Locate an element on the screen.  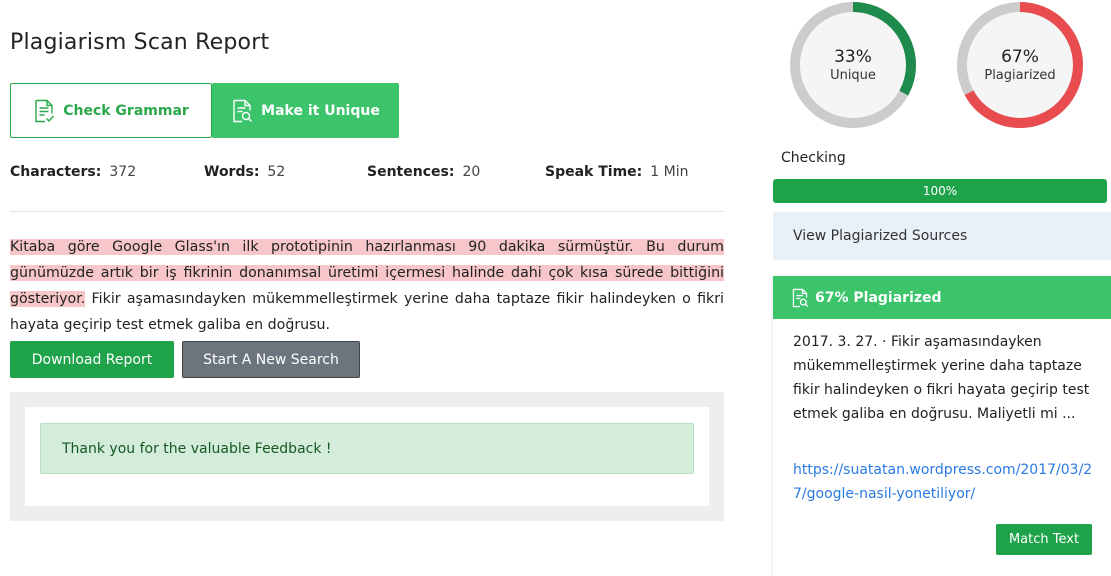
new-search-button: Start A New Search is located at coordinates (271, 359).